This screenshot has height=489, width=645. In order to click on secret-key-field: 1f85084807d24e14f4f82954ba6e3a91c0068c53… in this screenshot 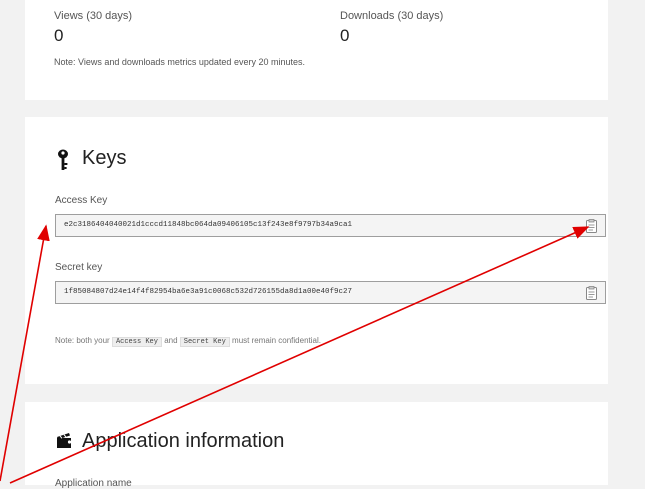, I will do `click(330, 292)`.